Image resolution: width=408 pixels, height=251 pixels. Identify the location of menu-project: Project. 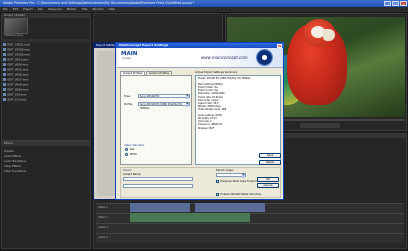
(28, 9).